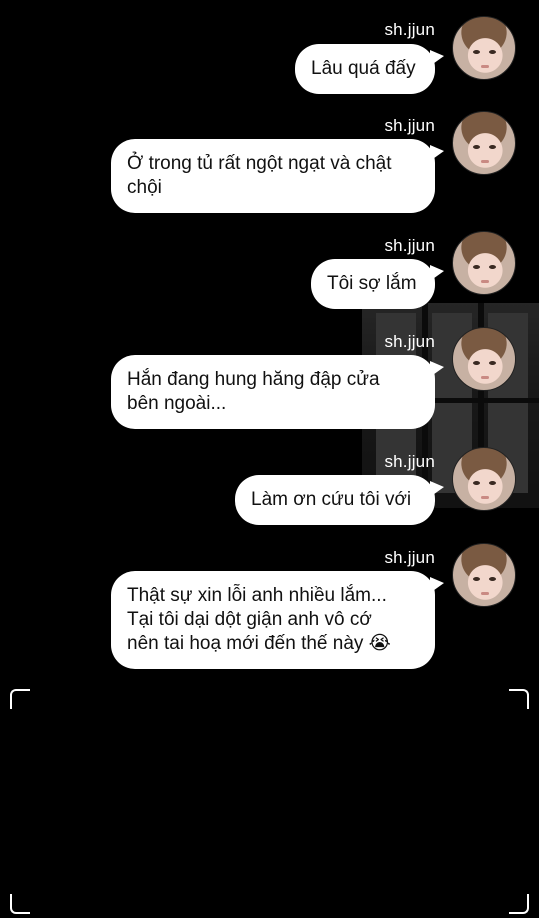 This screenshot has height=918, width=539. I want to click on message-bubble: Làm ơn cứu tôi với, so click(339, 500).